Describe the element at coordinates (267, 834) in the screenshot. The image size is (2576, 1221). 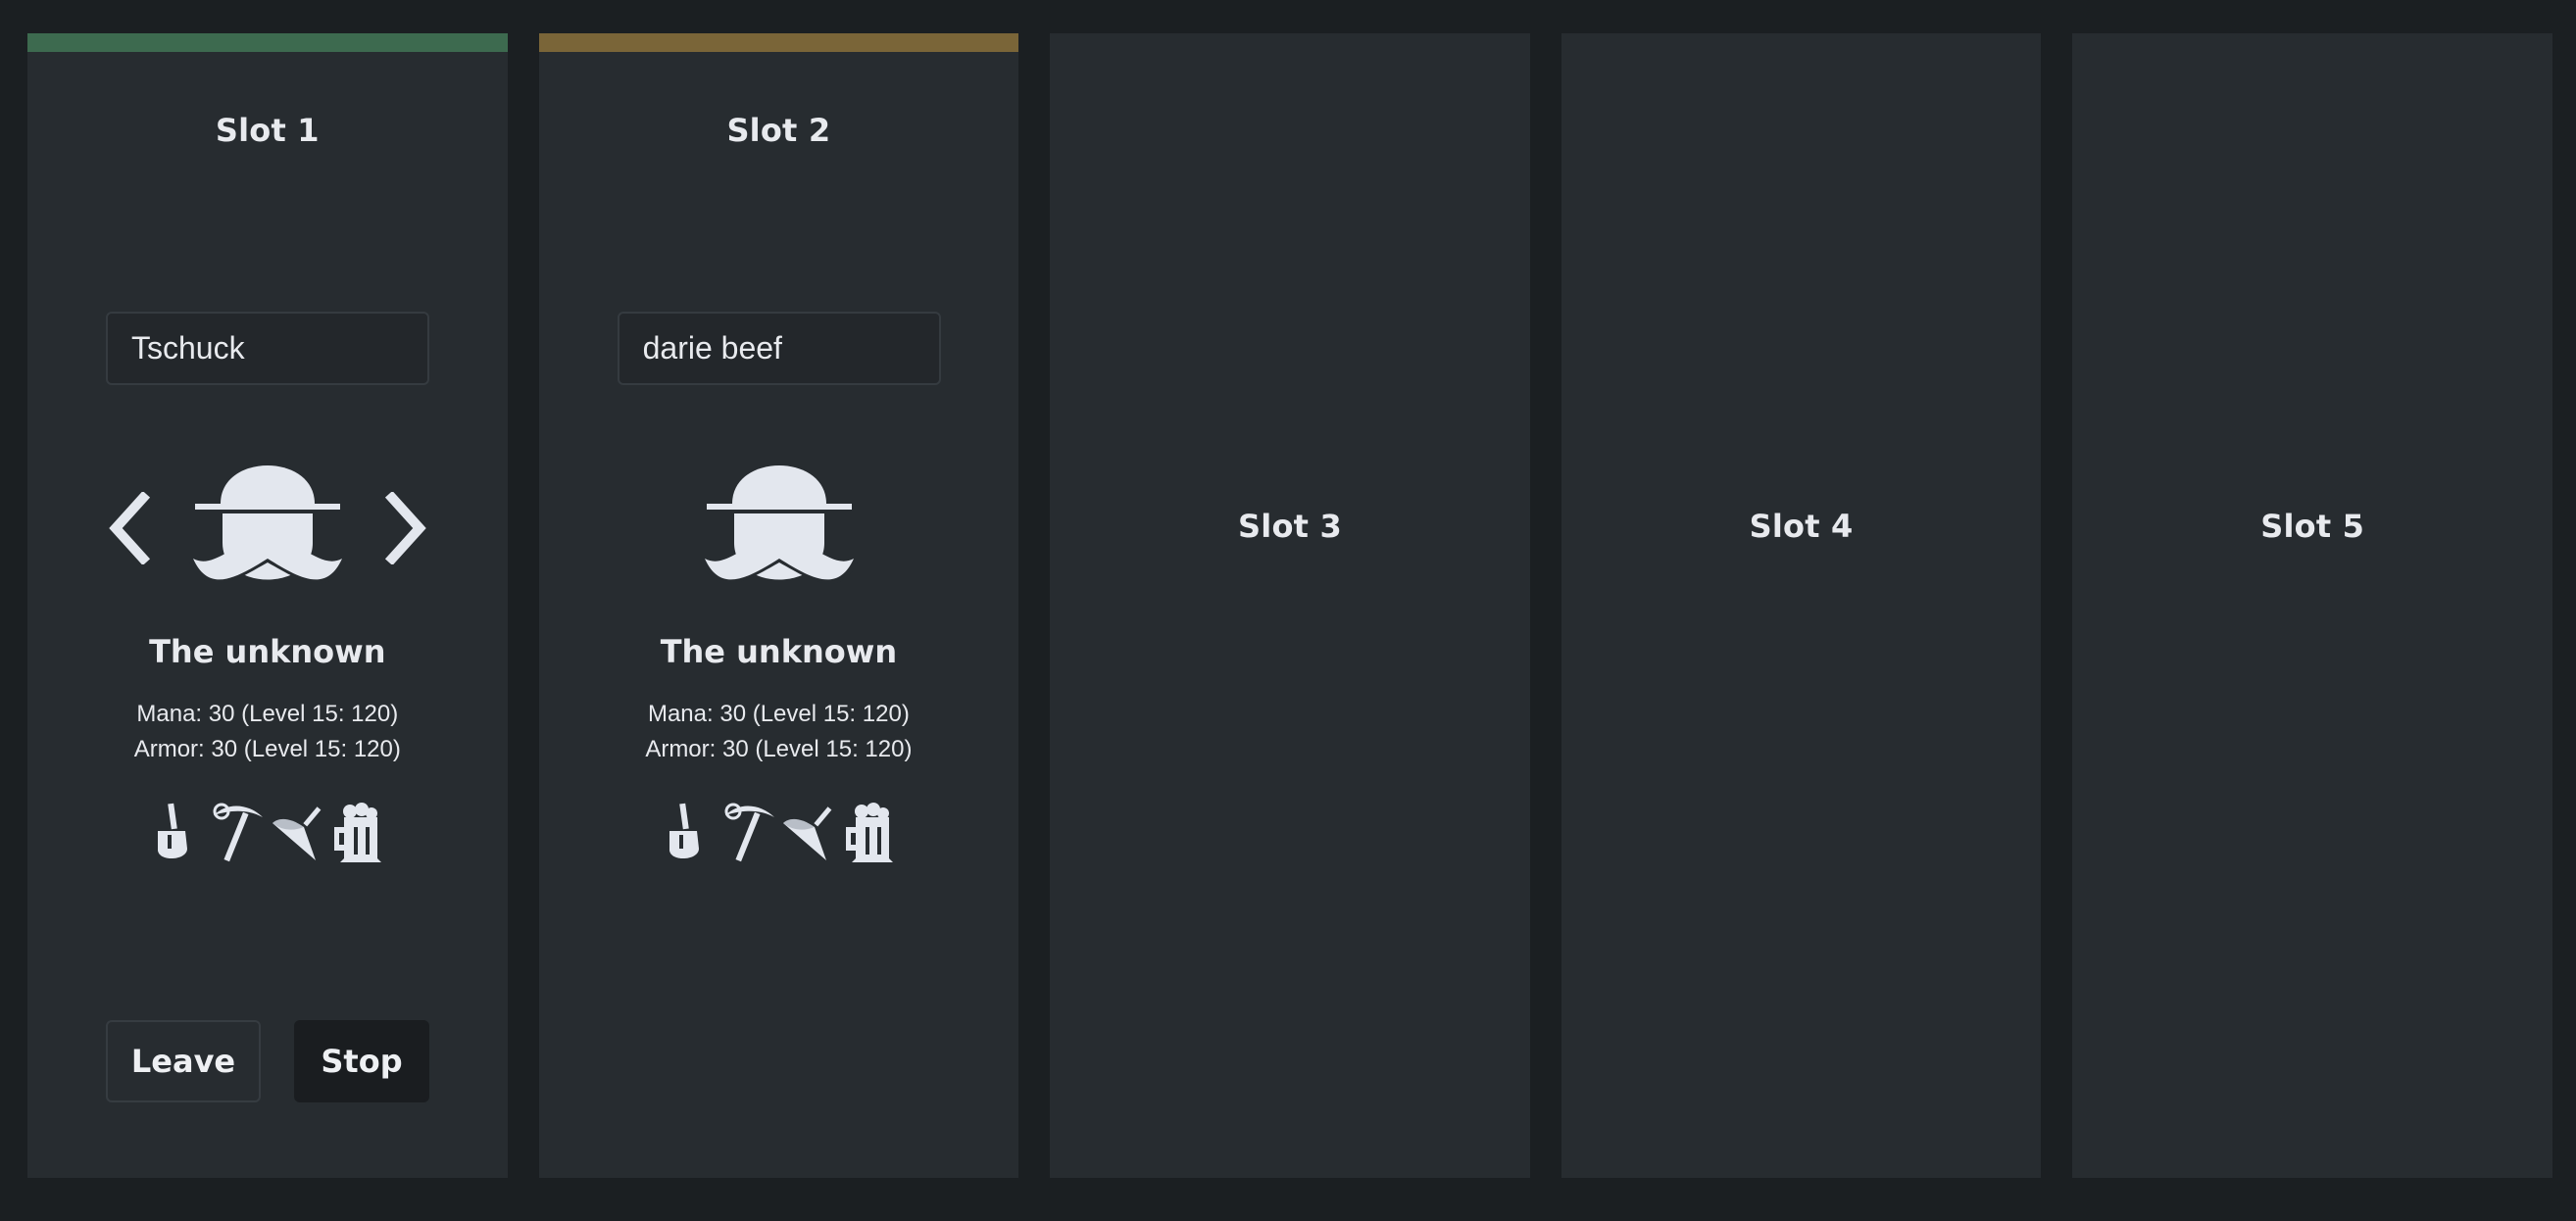
I see `slot-1-tools` at that location.